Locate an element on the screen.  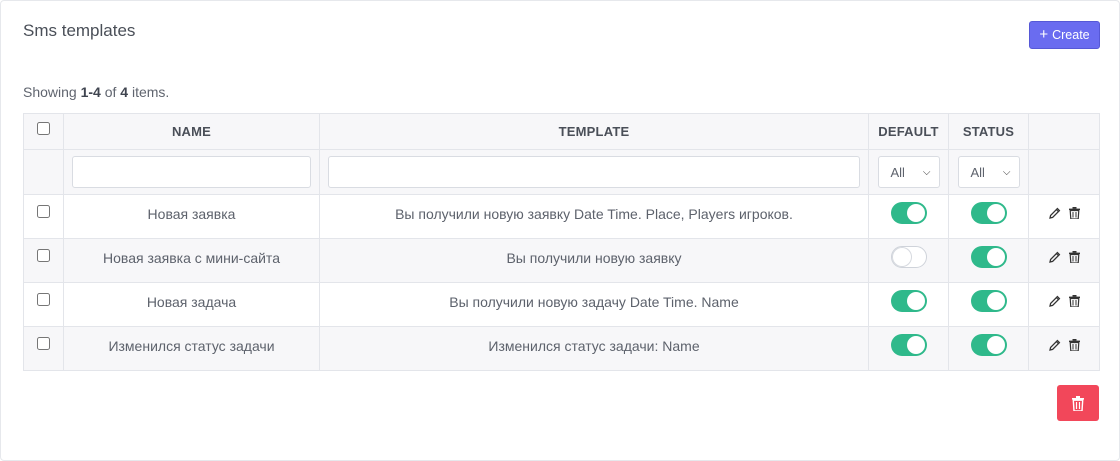
row-template: Изменился статус задачи: Name is located at coordinates (594, 348).